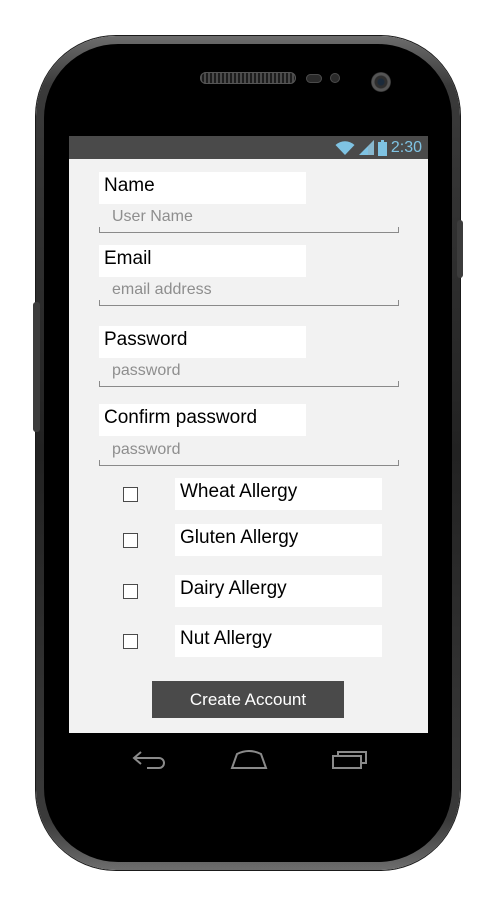 Image resolution: width=498 pixels, height=918 pixels. What do you see at coordinates (248, 78) in the screenshot?
I see `earpiece-speaker` at bounding box center [248, 78].